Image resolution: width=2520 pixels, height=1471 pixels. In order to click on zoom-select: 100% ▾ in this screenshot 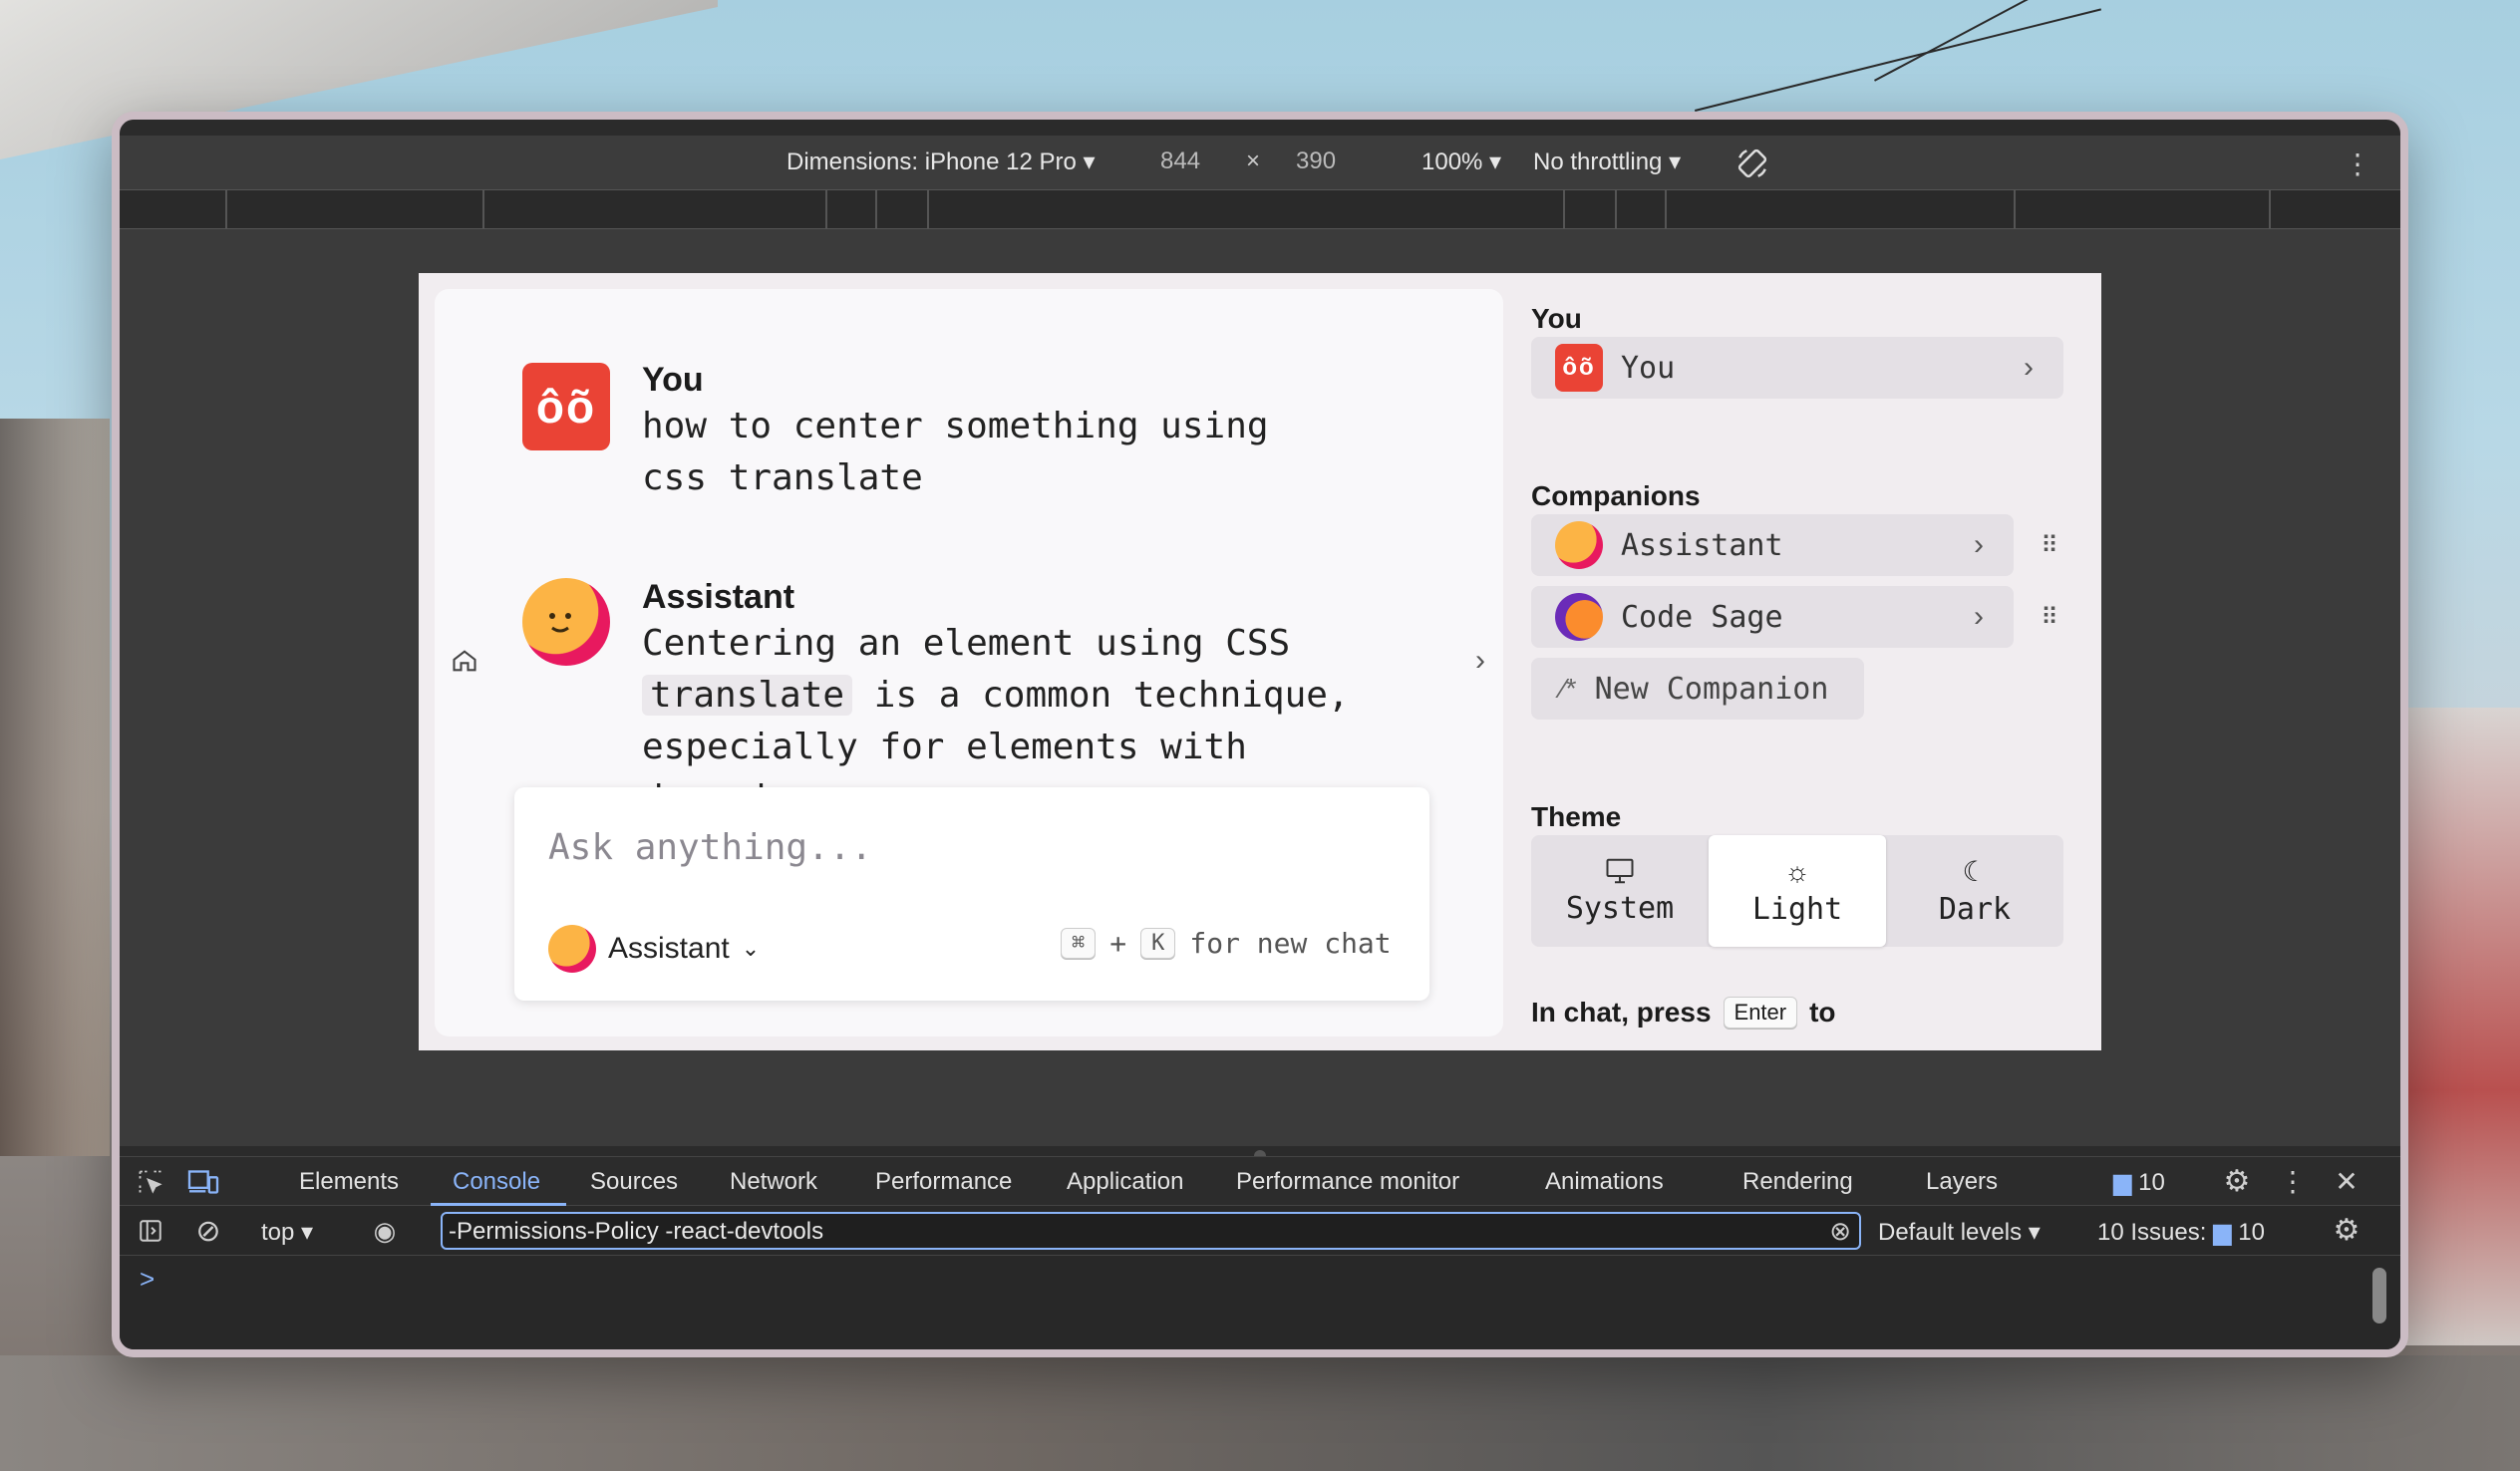, I will do `click(1461, 161)`.